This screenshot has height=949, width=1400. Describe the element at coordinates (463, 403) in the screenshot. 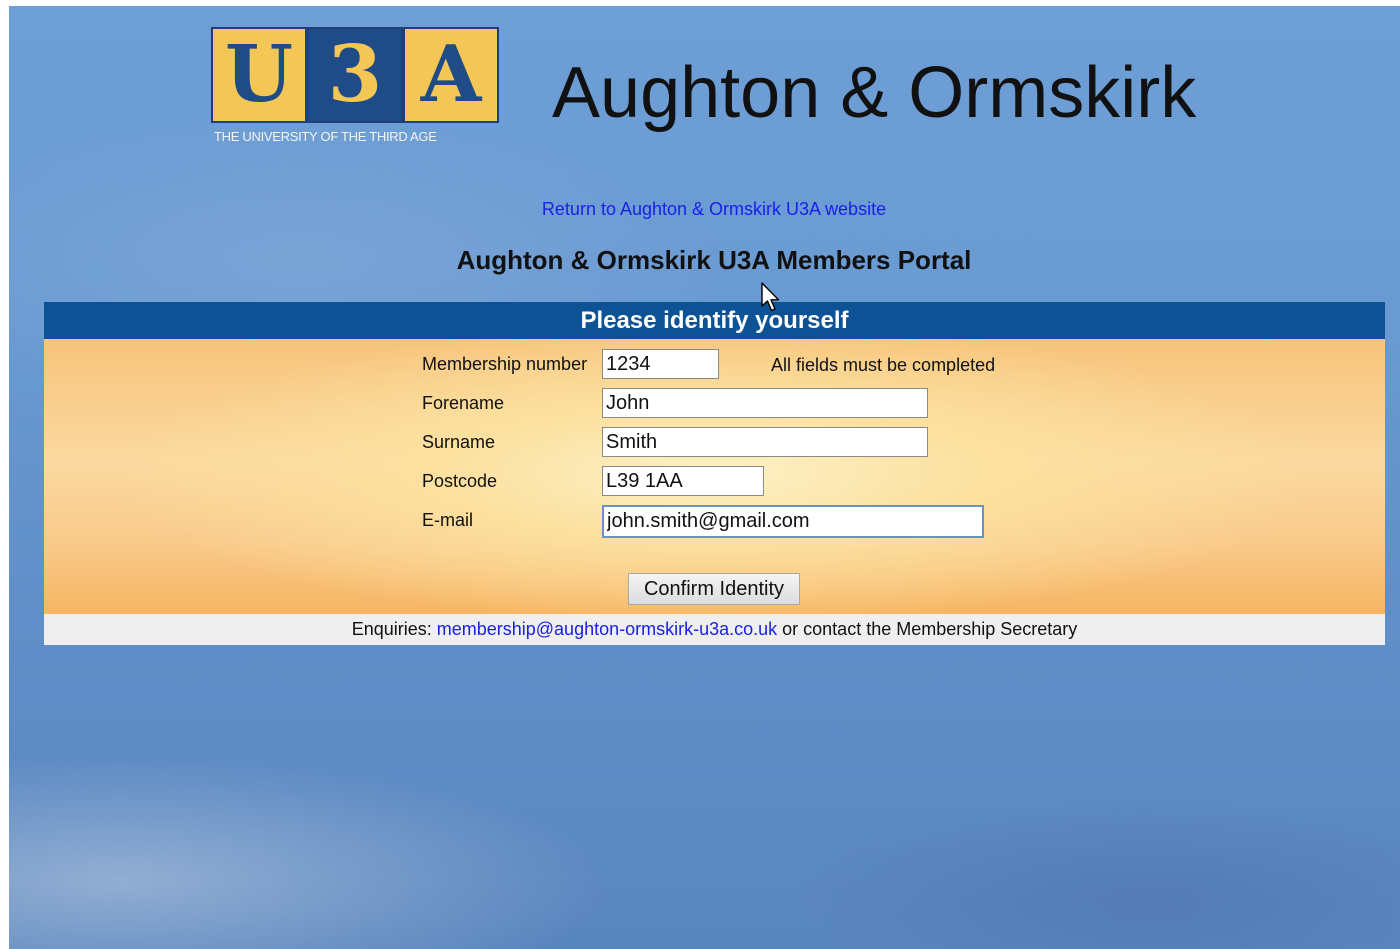

I see `forename-label: Forename` at that location.